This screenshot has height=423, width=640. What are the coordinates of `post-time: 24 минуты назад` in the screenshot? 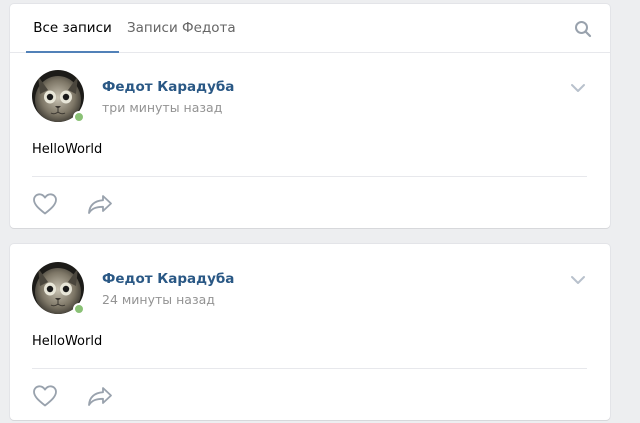 It's located at (158, 299).